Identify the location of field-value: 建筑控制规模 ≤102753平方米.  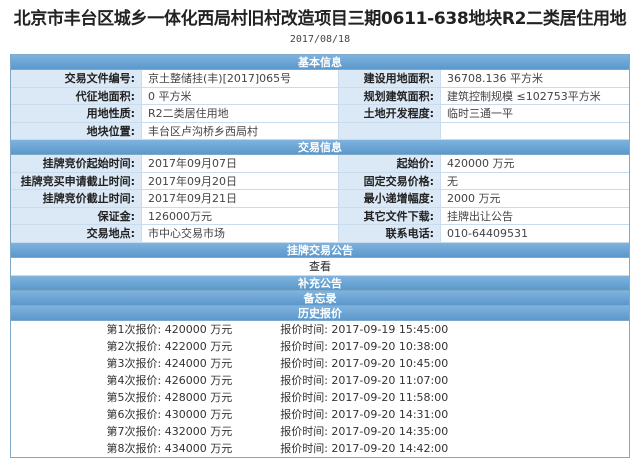
(535, 95).